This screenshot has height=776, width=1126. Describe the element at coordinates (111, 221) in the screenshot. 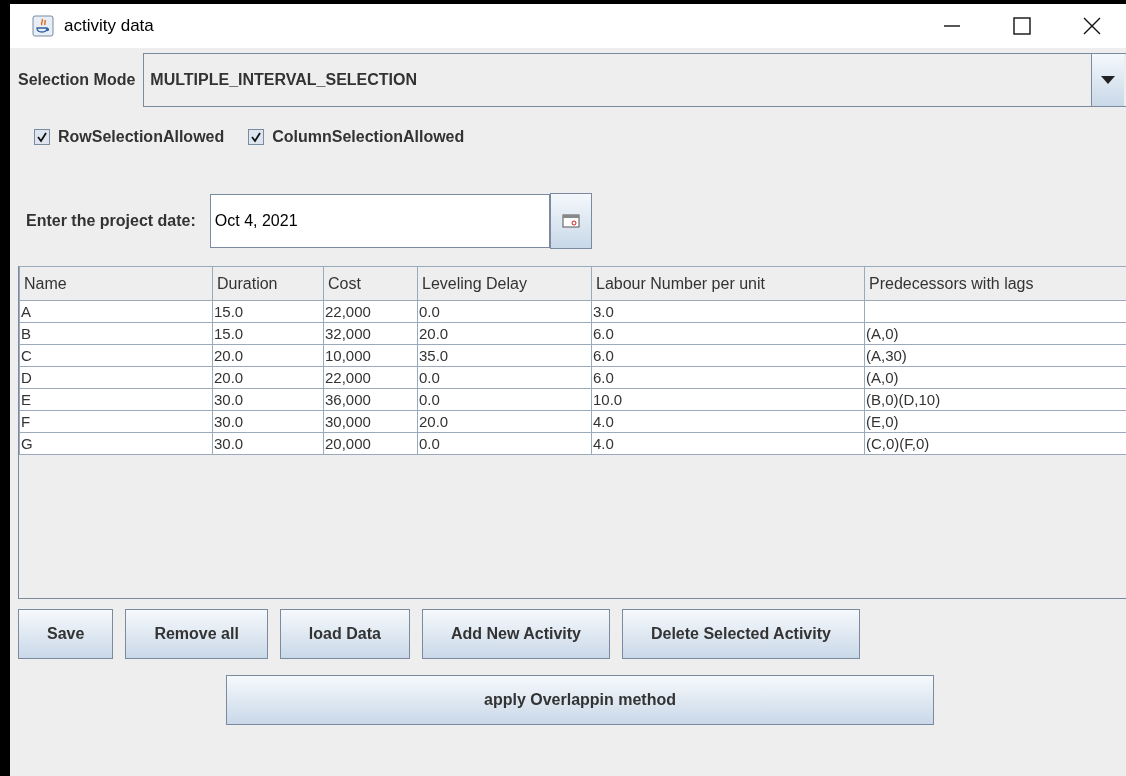

I see `project-date-label: Enter the project date:` at that location.